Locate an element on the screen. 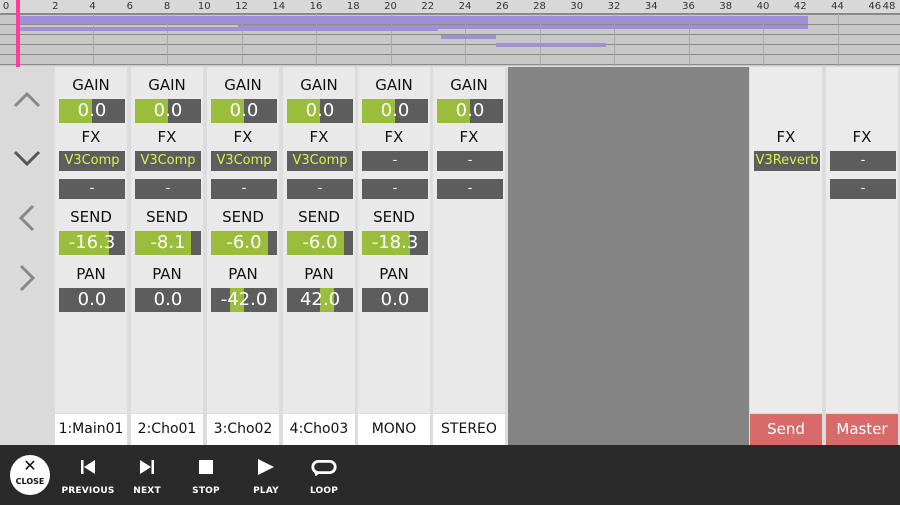 The image size is (900, 505). play-button: PLAY is located at coordinates (266, 477).